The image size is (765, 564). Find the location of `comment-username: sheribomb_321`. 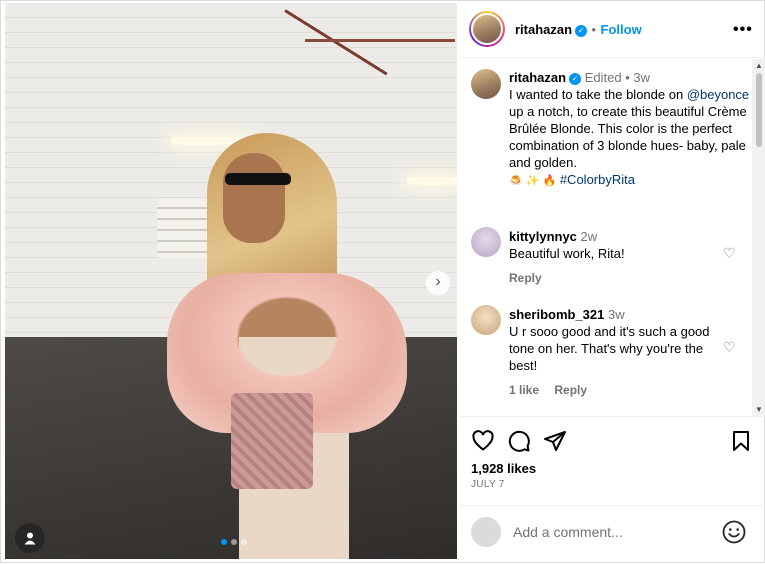

comment-username: sheribomb_321 is located at coordinates (556, 314).